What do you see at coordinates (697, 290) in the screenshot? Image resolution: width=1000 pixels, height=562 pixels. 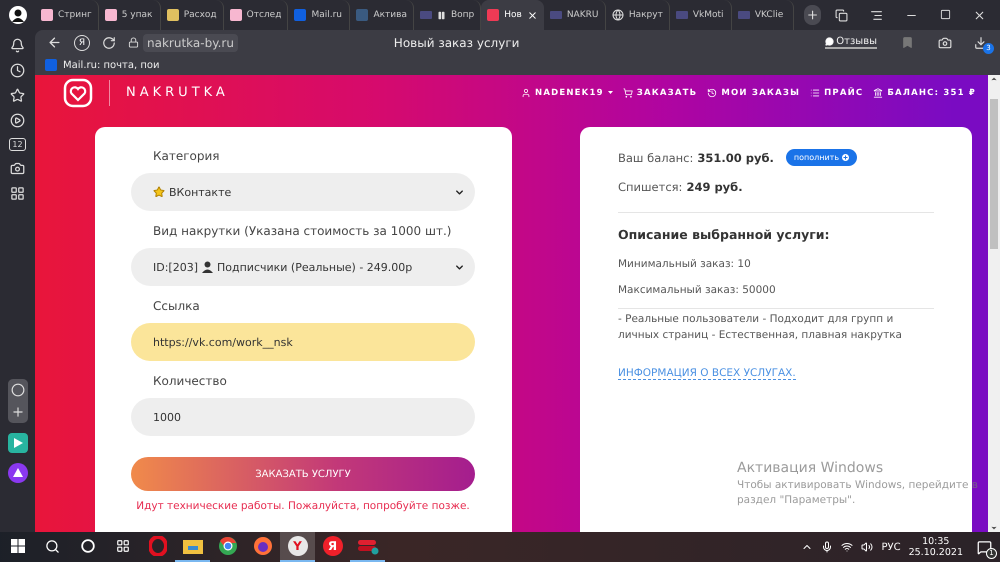 I see `max-order: Максимальный заказ: 50000` at bounding box center [697, 290].